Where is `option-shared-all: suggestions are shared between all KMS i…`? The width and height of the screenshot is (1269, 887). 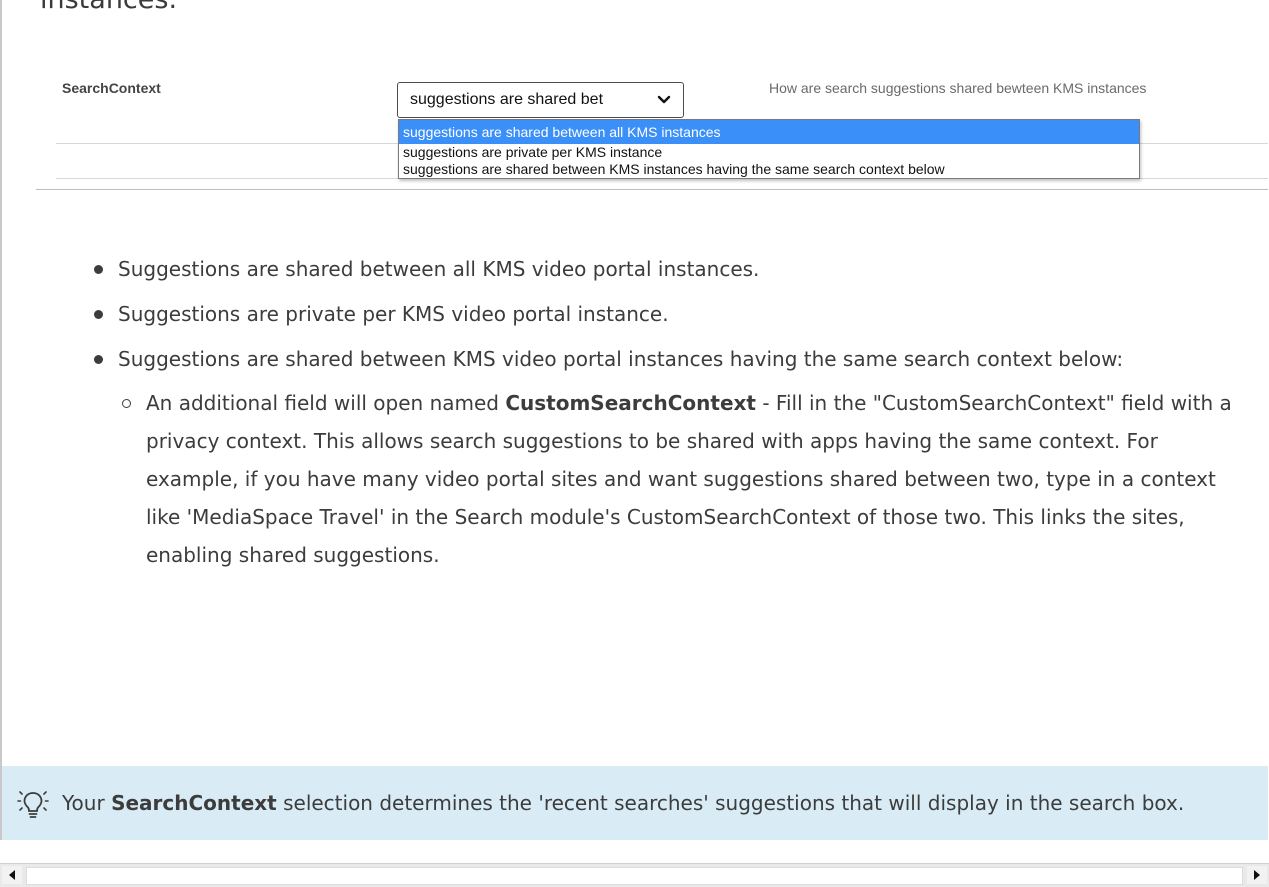
option-shared-all: suggestions are shared between all KMS i… is located at coordinates (769, 132).